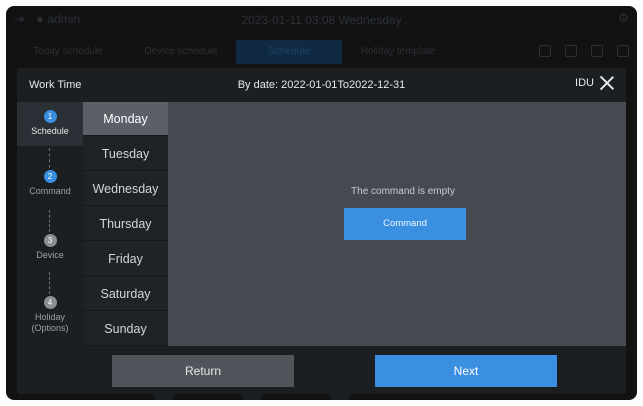 The width and height of the screenshot is (643, 406). Describe the element at coordinates (50, 116) in the screenshot. I see `step-number: 1` at that location.